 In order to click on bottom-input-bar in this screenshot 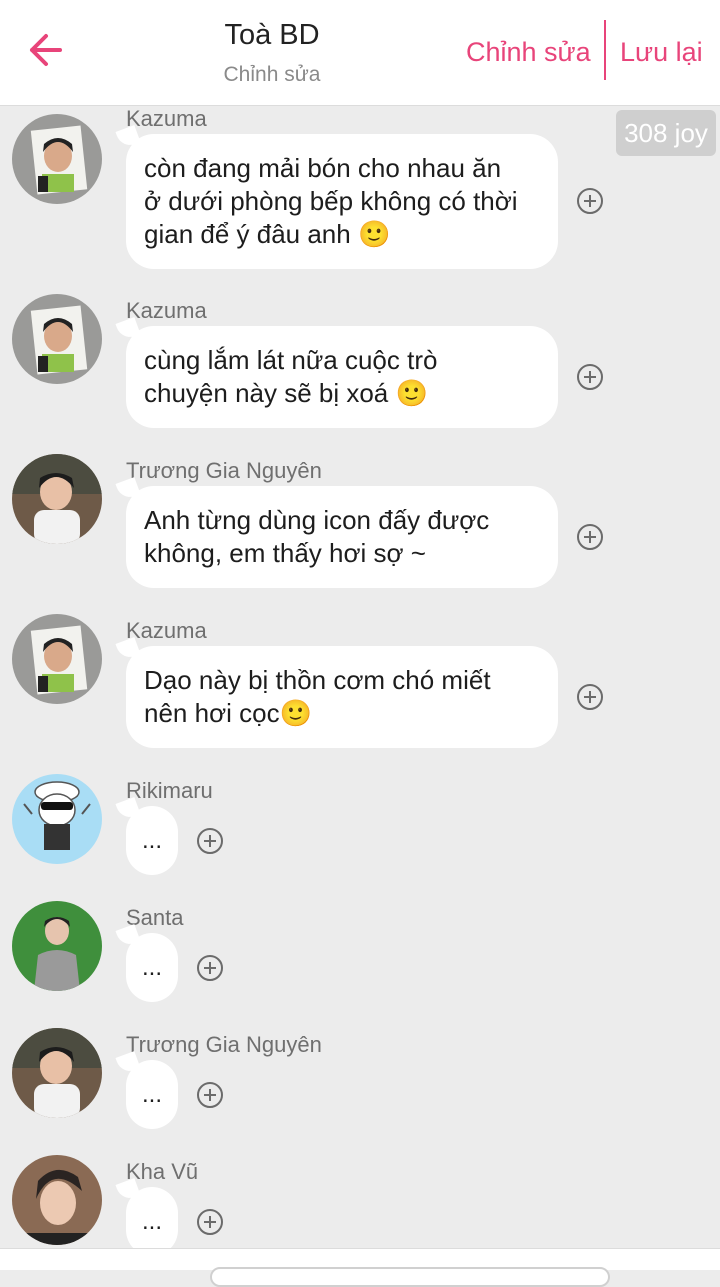, I will do `click(360, 1267)`.